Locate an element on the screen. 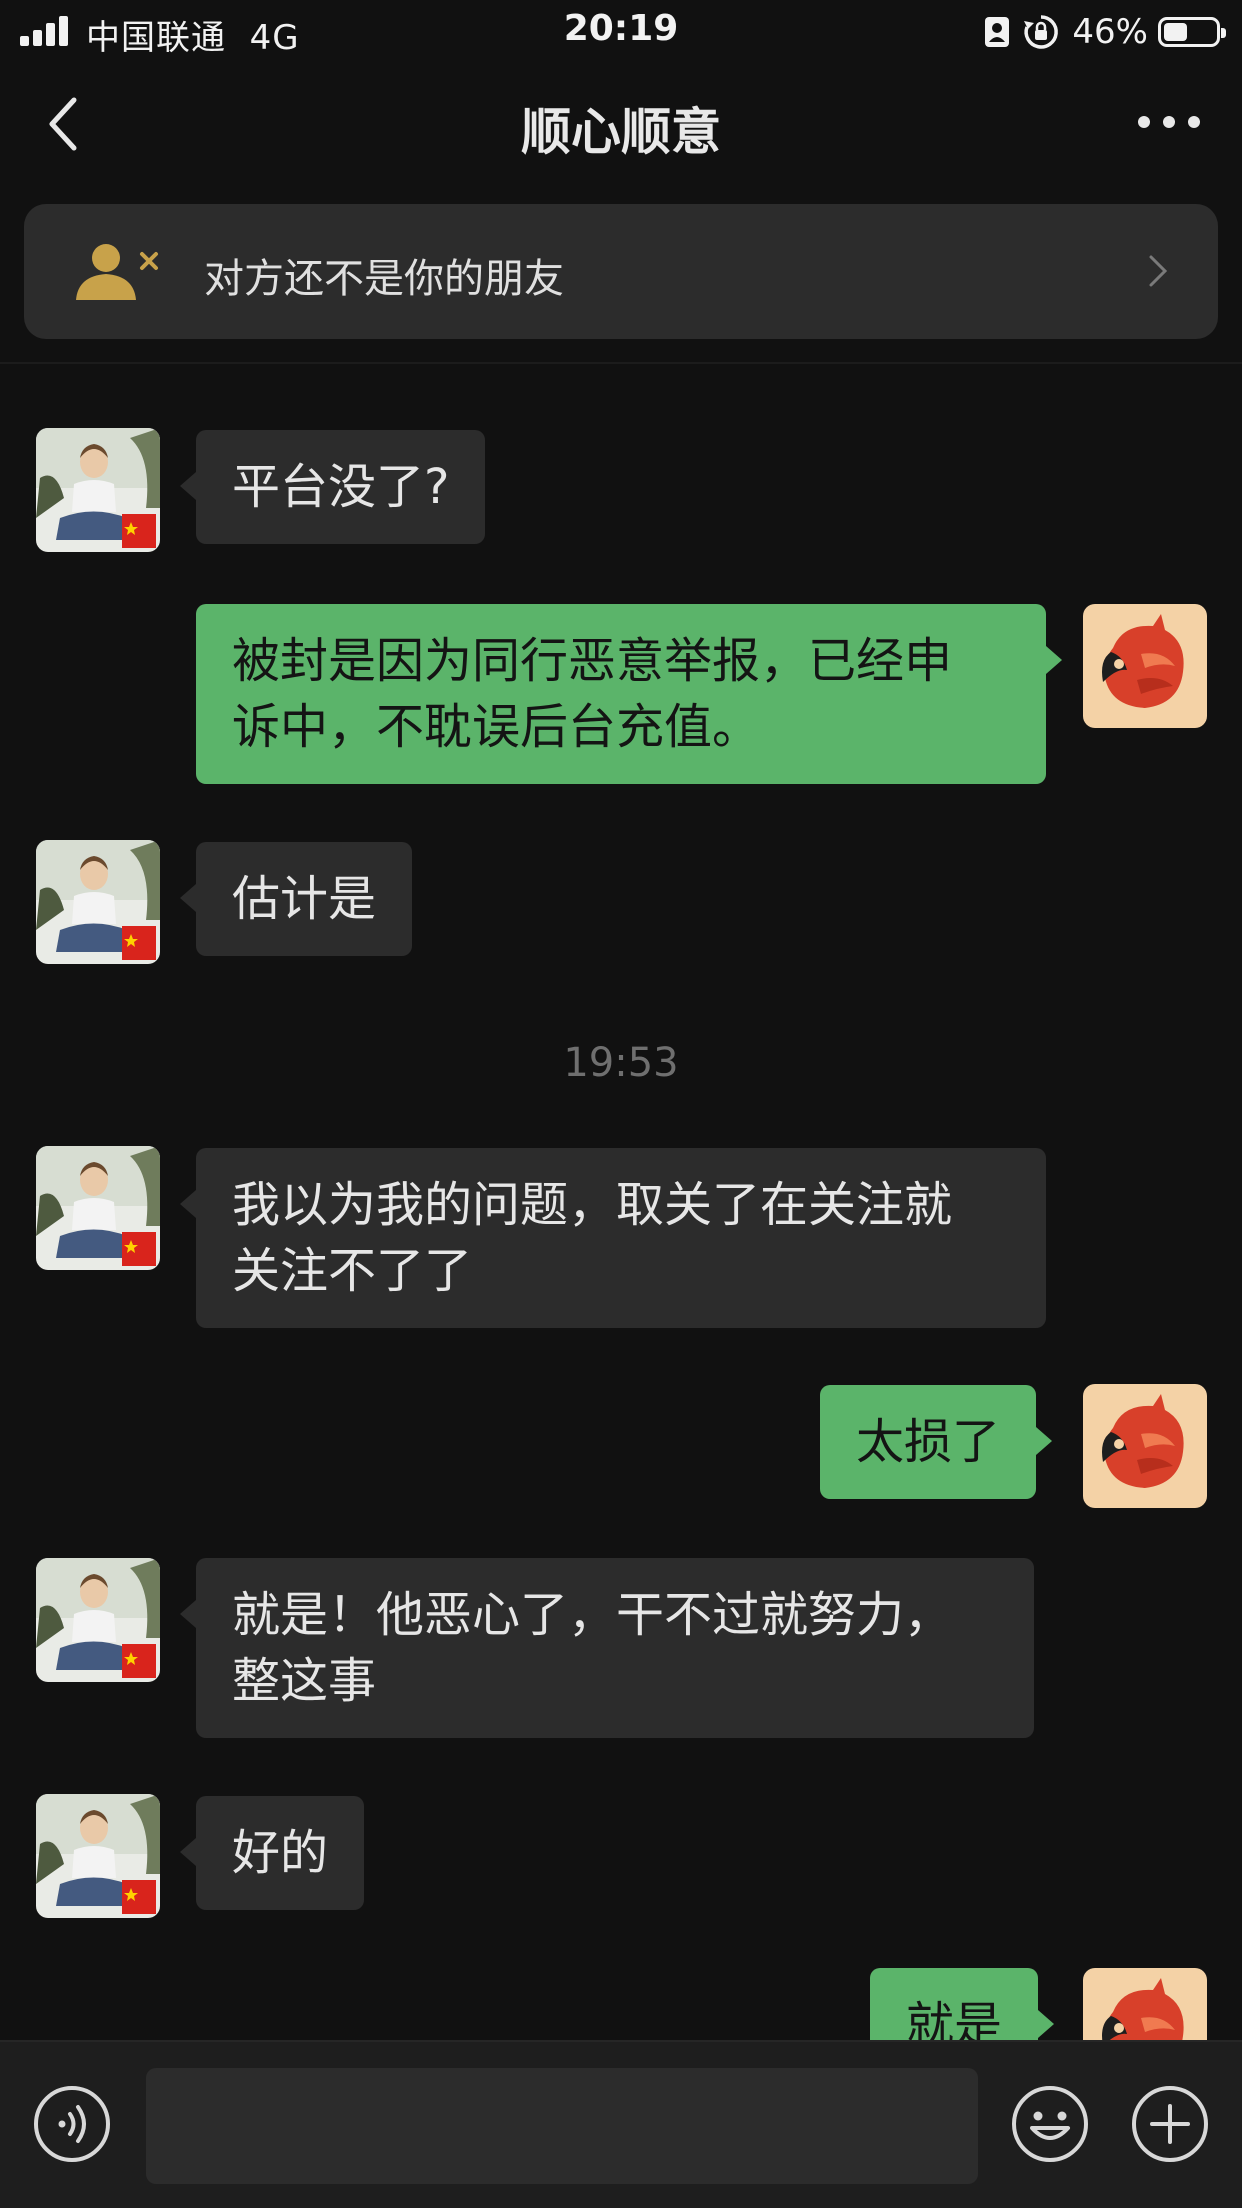 The height and width of the screenshot is (2208, 1242). nav-bar: 顺心顺意 is located at coordinates (621, 127).